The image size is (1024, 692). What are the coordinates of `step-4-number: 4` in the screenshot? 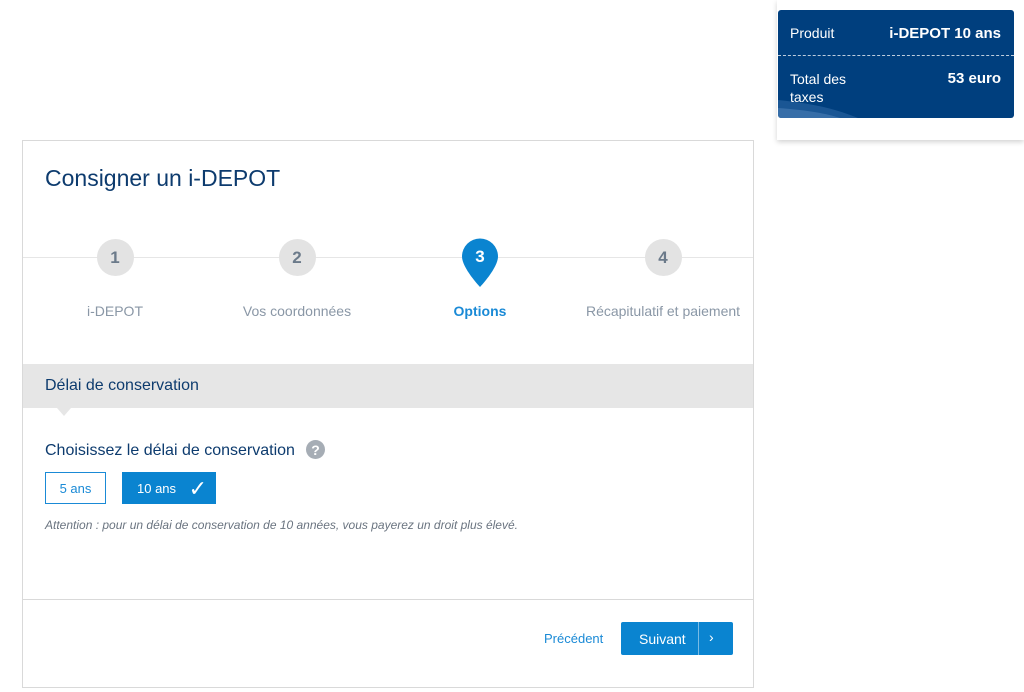 It's located at (663, 257).